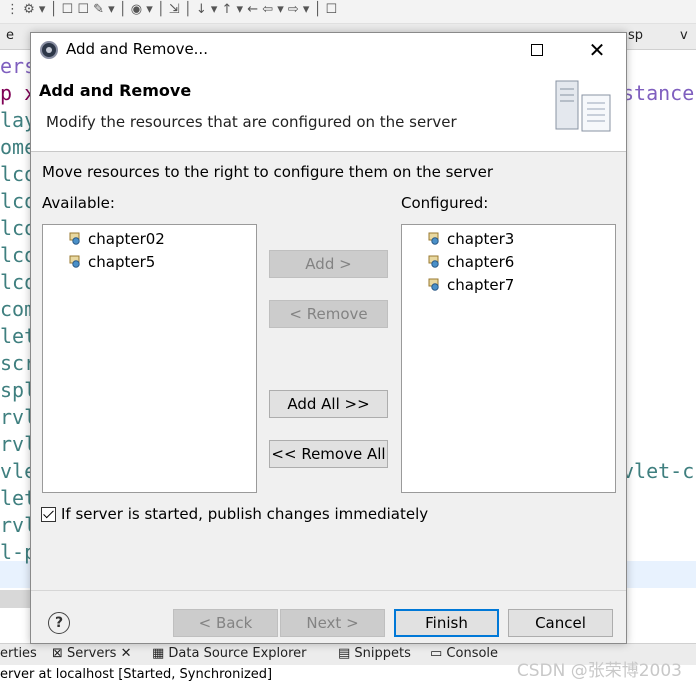 Image resolution: width=696 pixels, height=686 pixels. Describe the element at coordinates (599, 671) in the screenshot. I see `watermark: CSDN @张荣博2003` at that location.